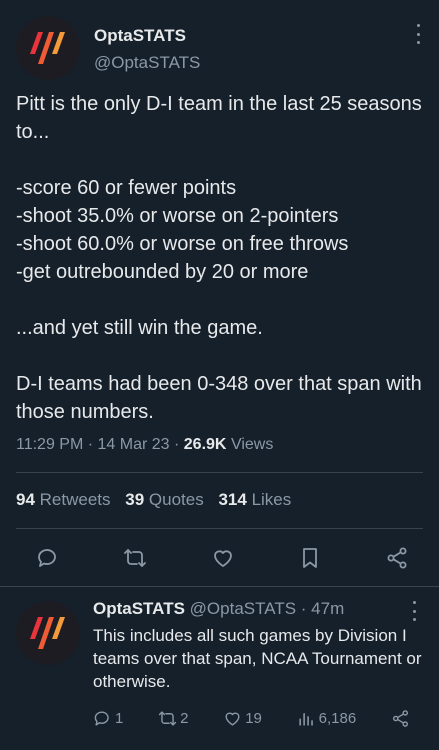 The width and height of the screenshot is (439, 750). Describe the element at coordinates (337, 718) in the screenshot. I see `view-count: 6,186` at that location.